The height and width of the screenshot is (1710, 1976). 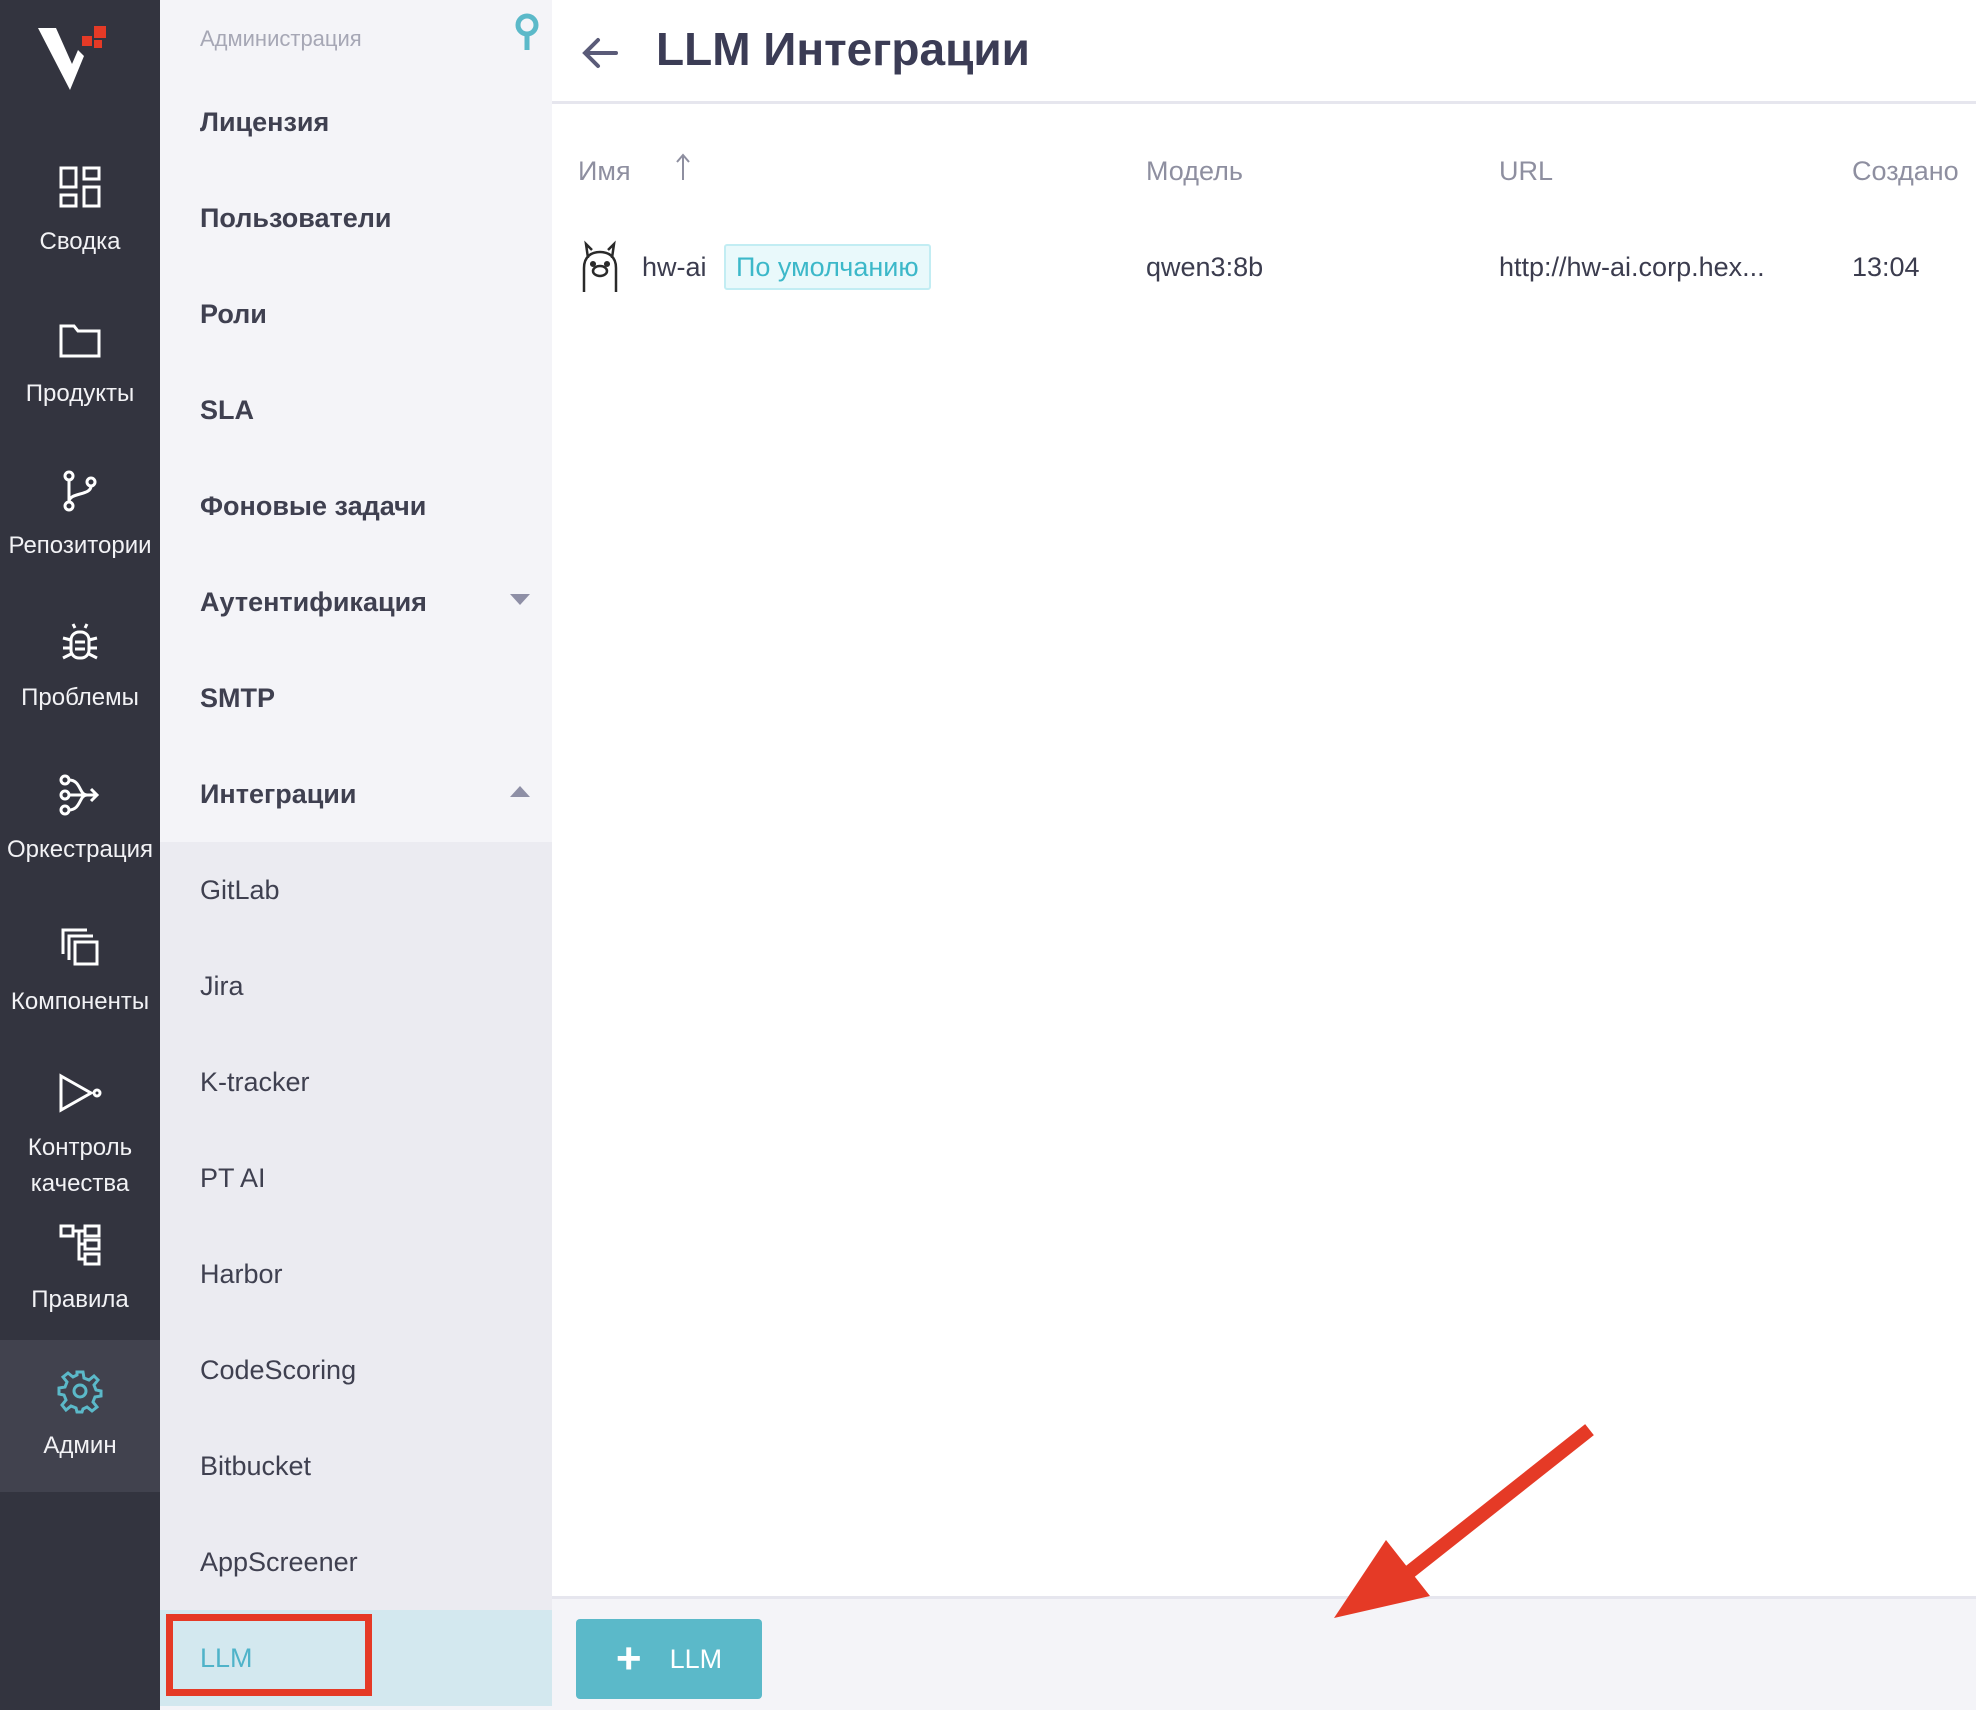 What do you see at coordinates (226, 1657) in the screenshot?
I see `menu-label: LLM` at bounding box center [226, 1657].